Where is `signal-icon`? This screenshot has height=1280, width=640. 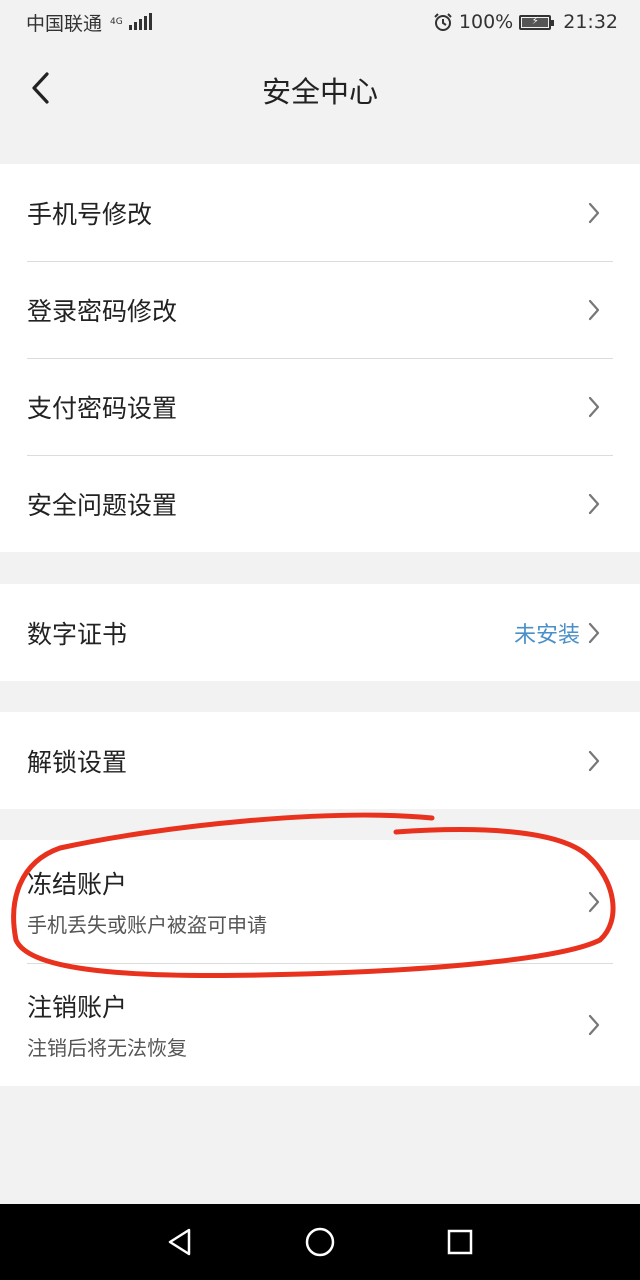 signal-icon is located at coordinates (140, 21).